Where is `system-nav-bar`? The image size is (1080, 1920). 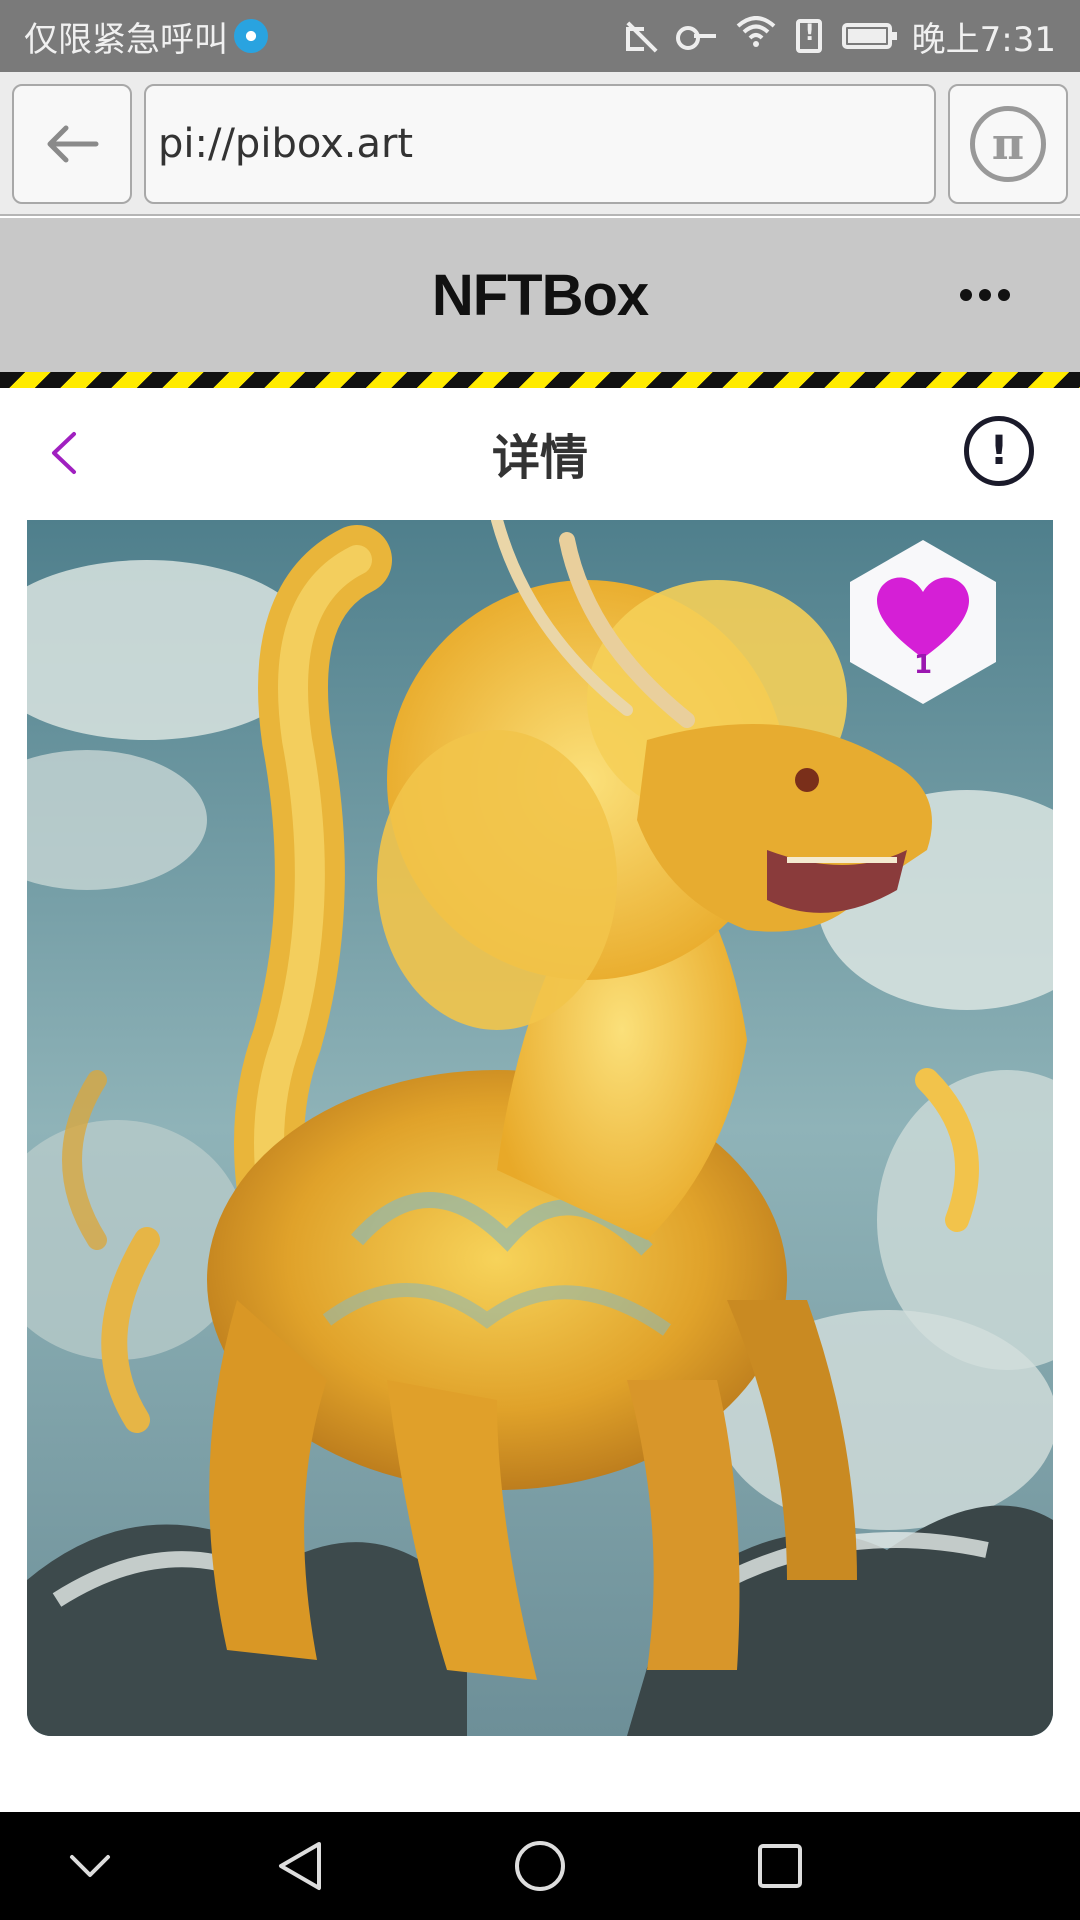 system-nav-bar is located at coordinates (540, 1866).